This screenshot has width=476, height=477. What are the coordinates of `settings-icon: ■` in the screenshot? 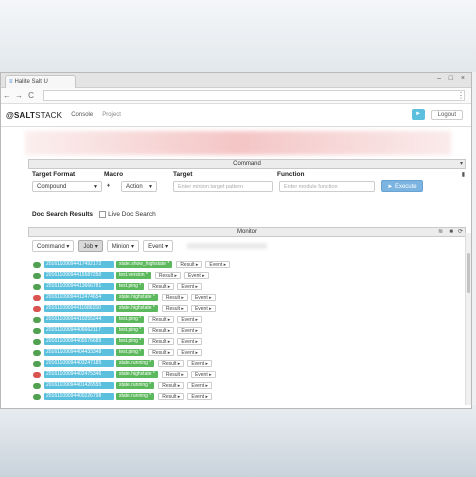 It's located at (451, 232).